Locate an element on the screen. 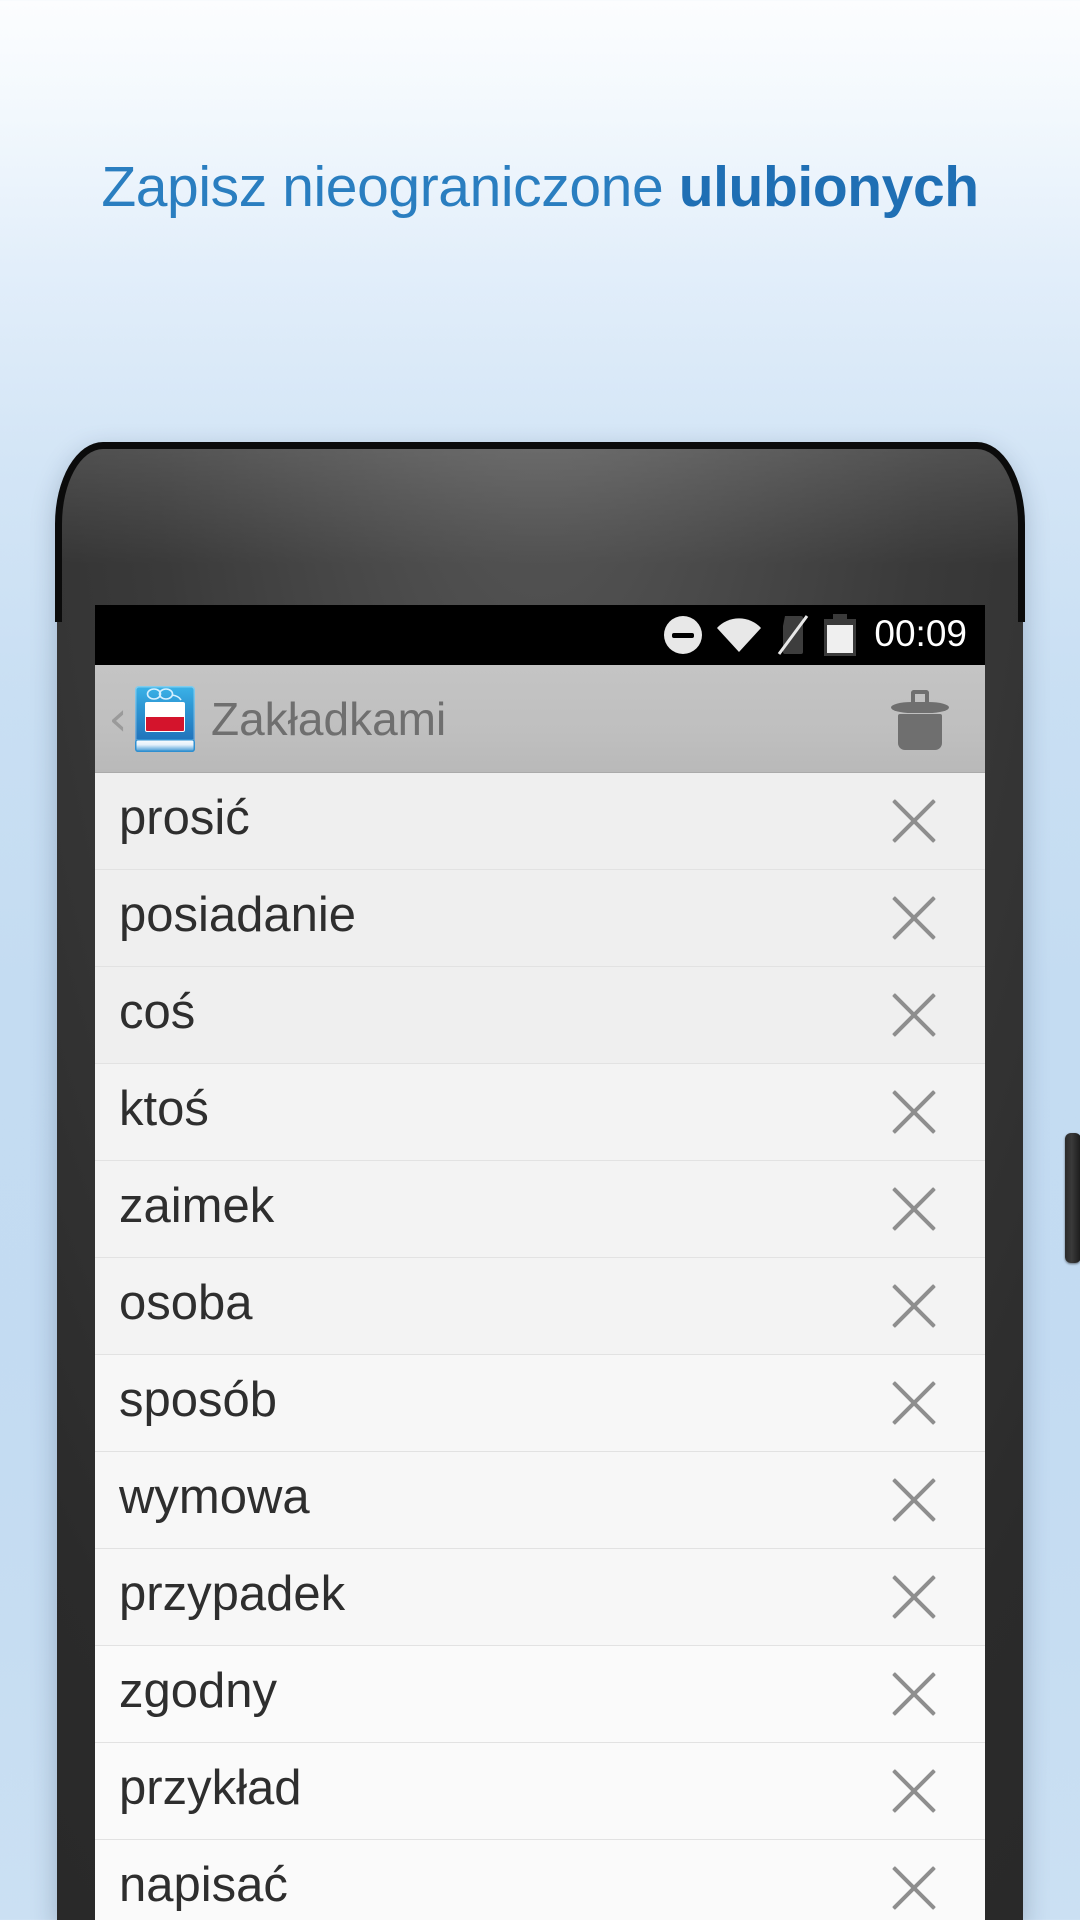 This screenshot has width=1080, height=1920. table-row: coś is located at coordinates (540, 1015).